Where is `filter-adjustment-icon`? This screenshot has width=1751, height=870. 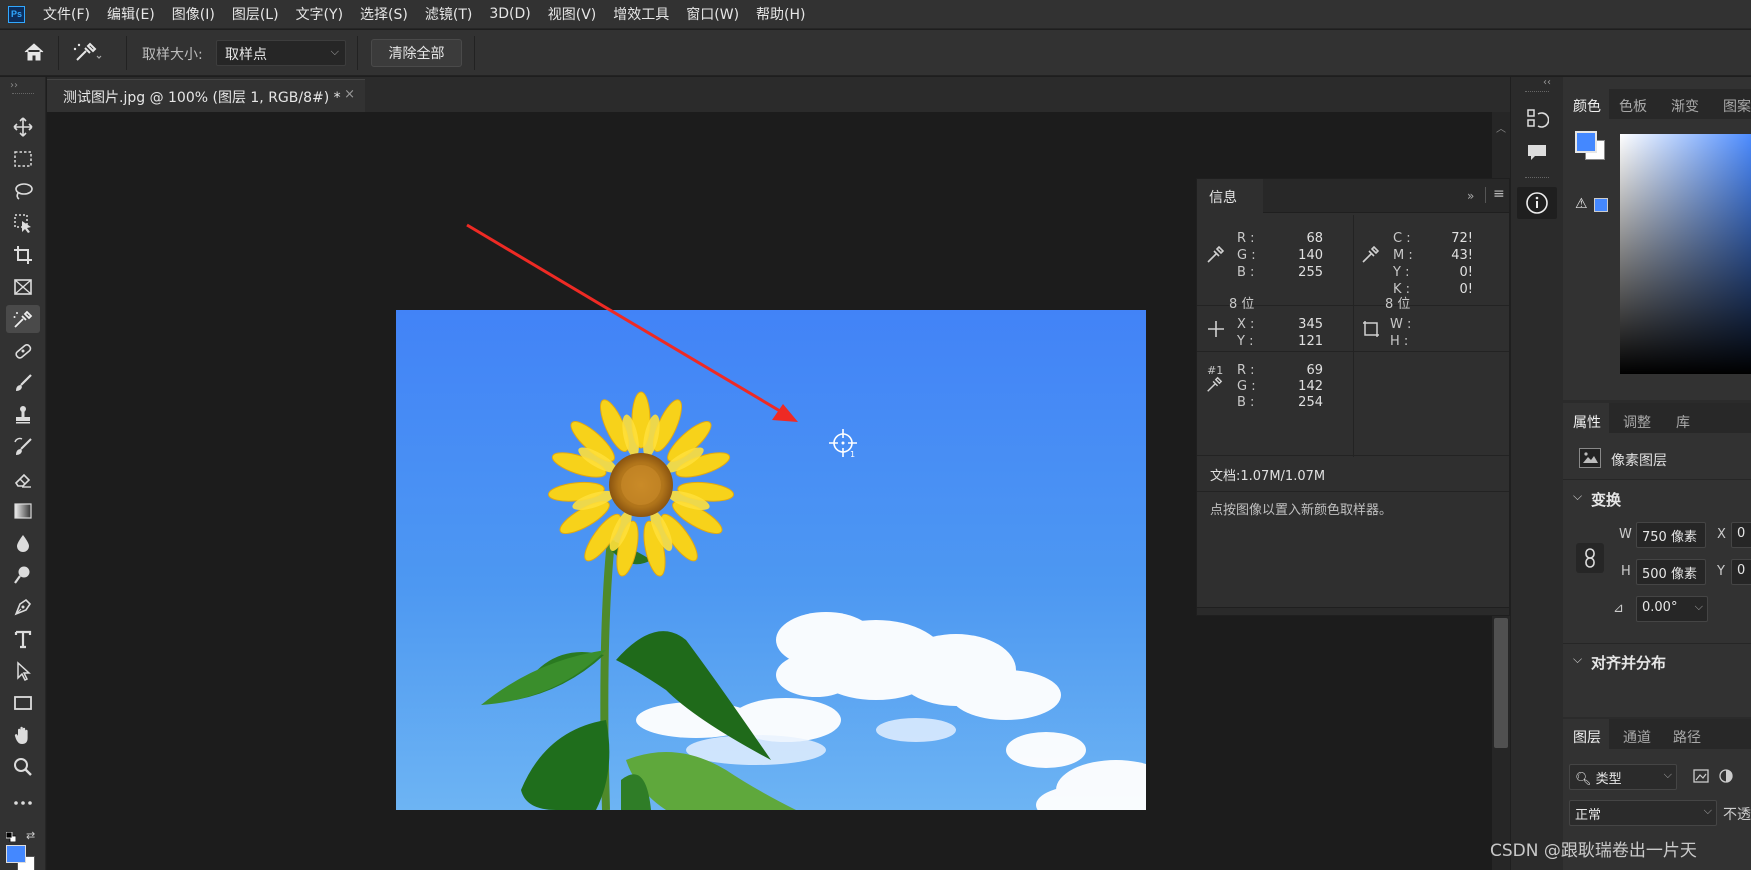
filter-adjustment-icon is located at coordinates (1726, 778).